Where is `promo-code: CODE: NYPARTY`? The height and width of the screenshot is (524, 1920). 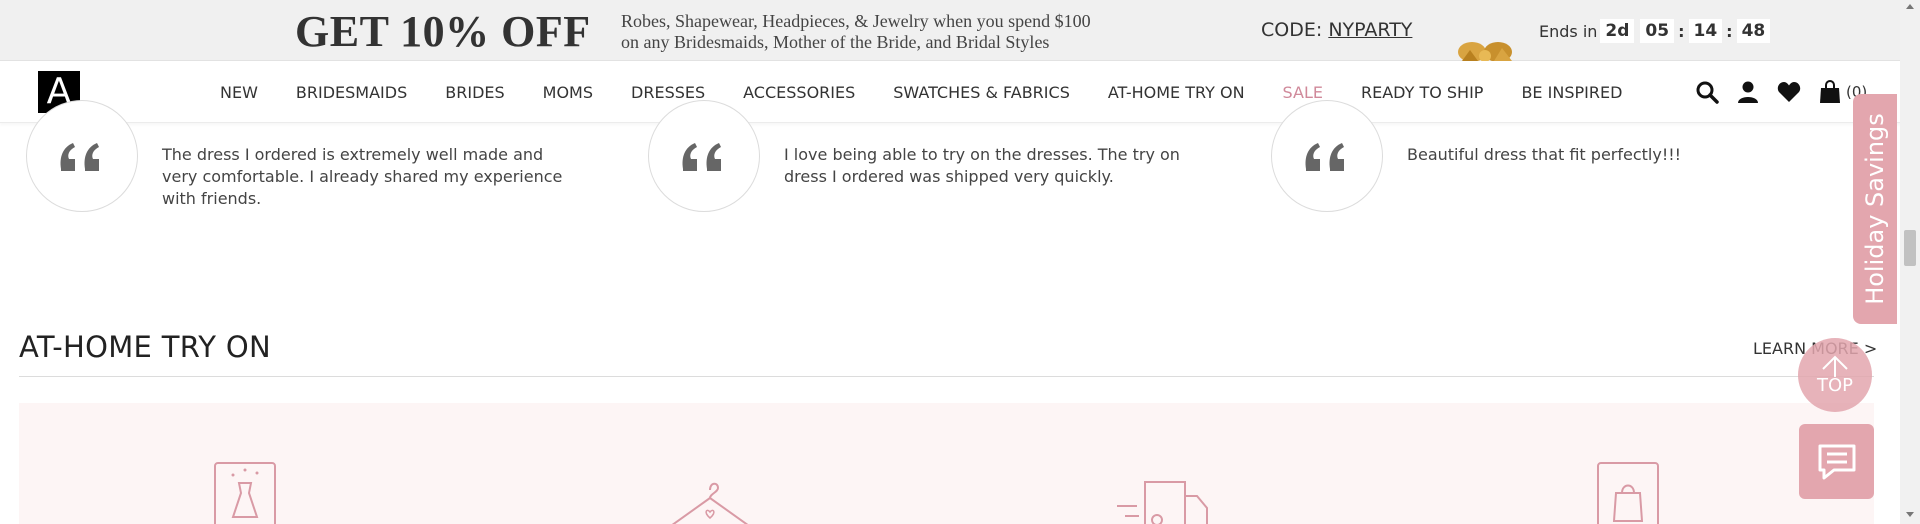 promo-code: CODE: NYPARTY is located at coordinates (1336, 30).